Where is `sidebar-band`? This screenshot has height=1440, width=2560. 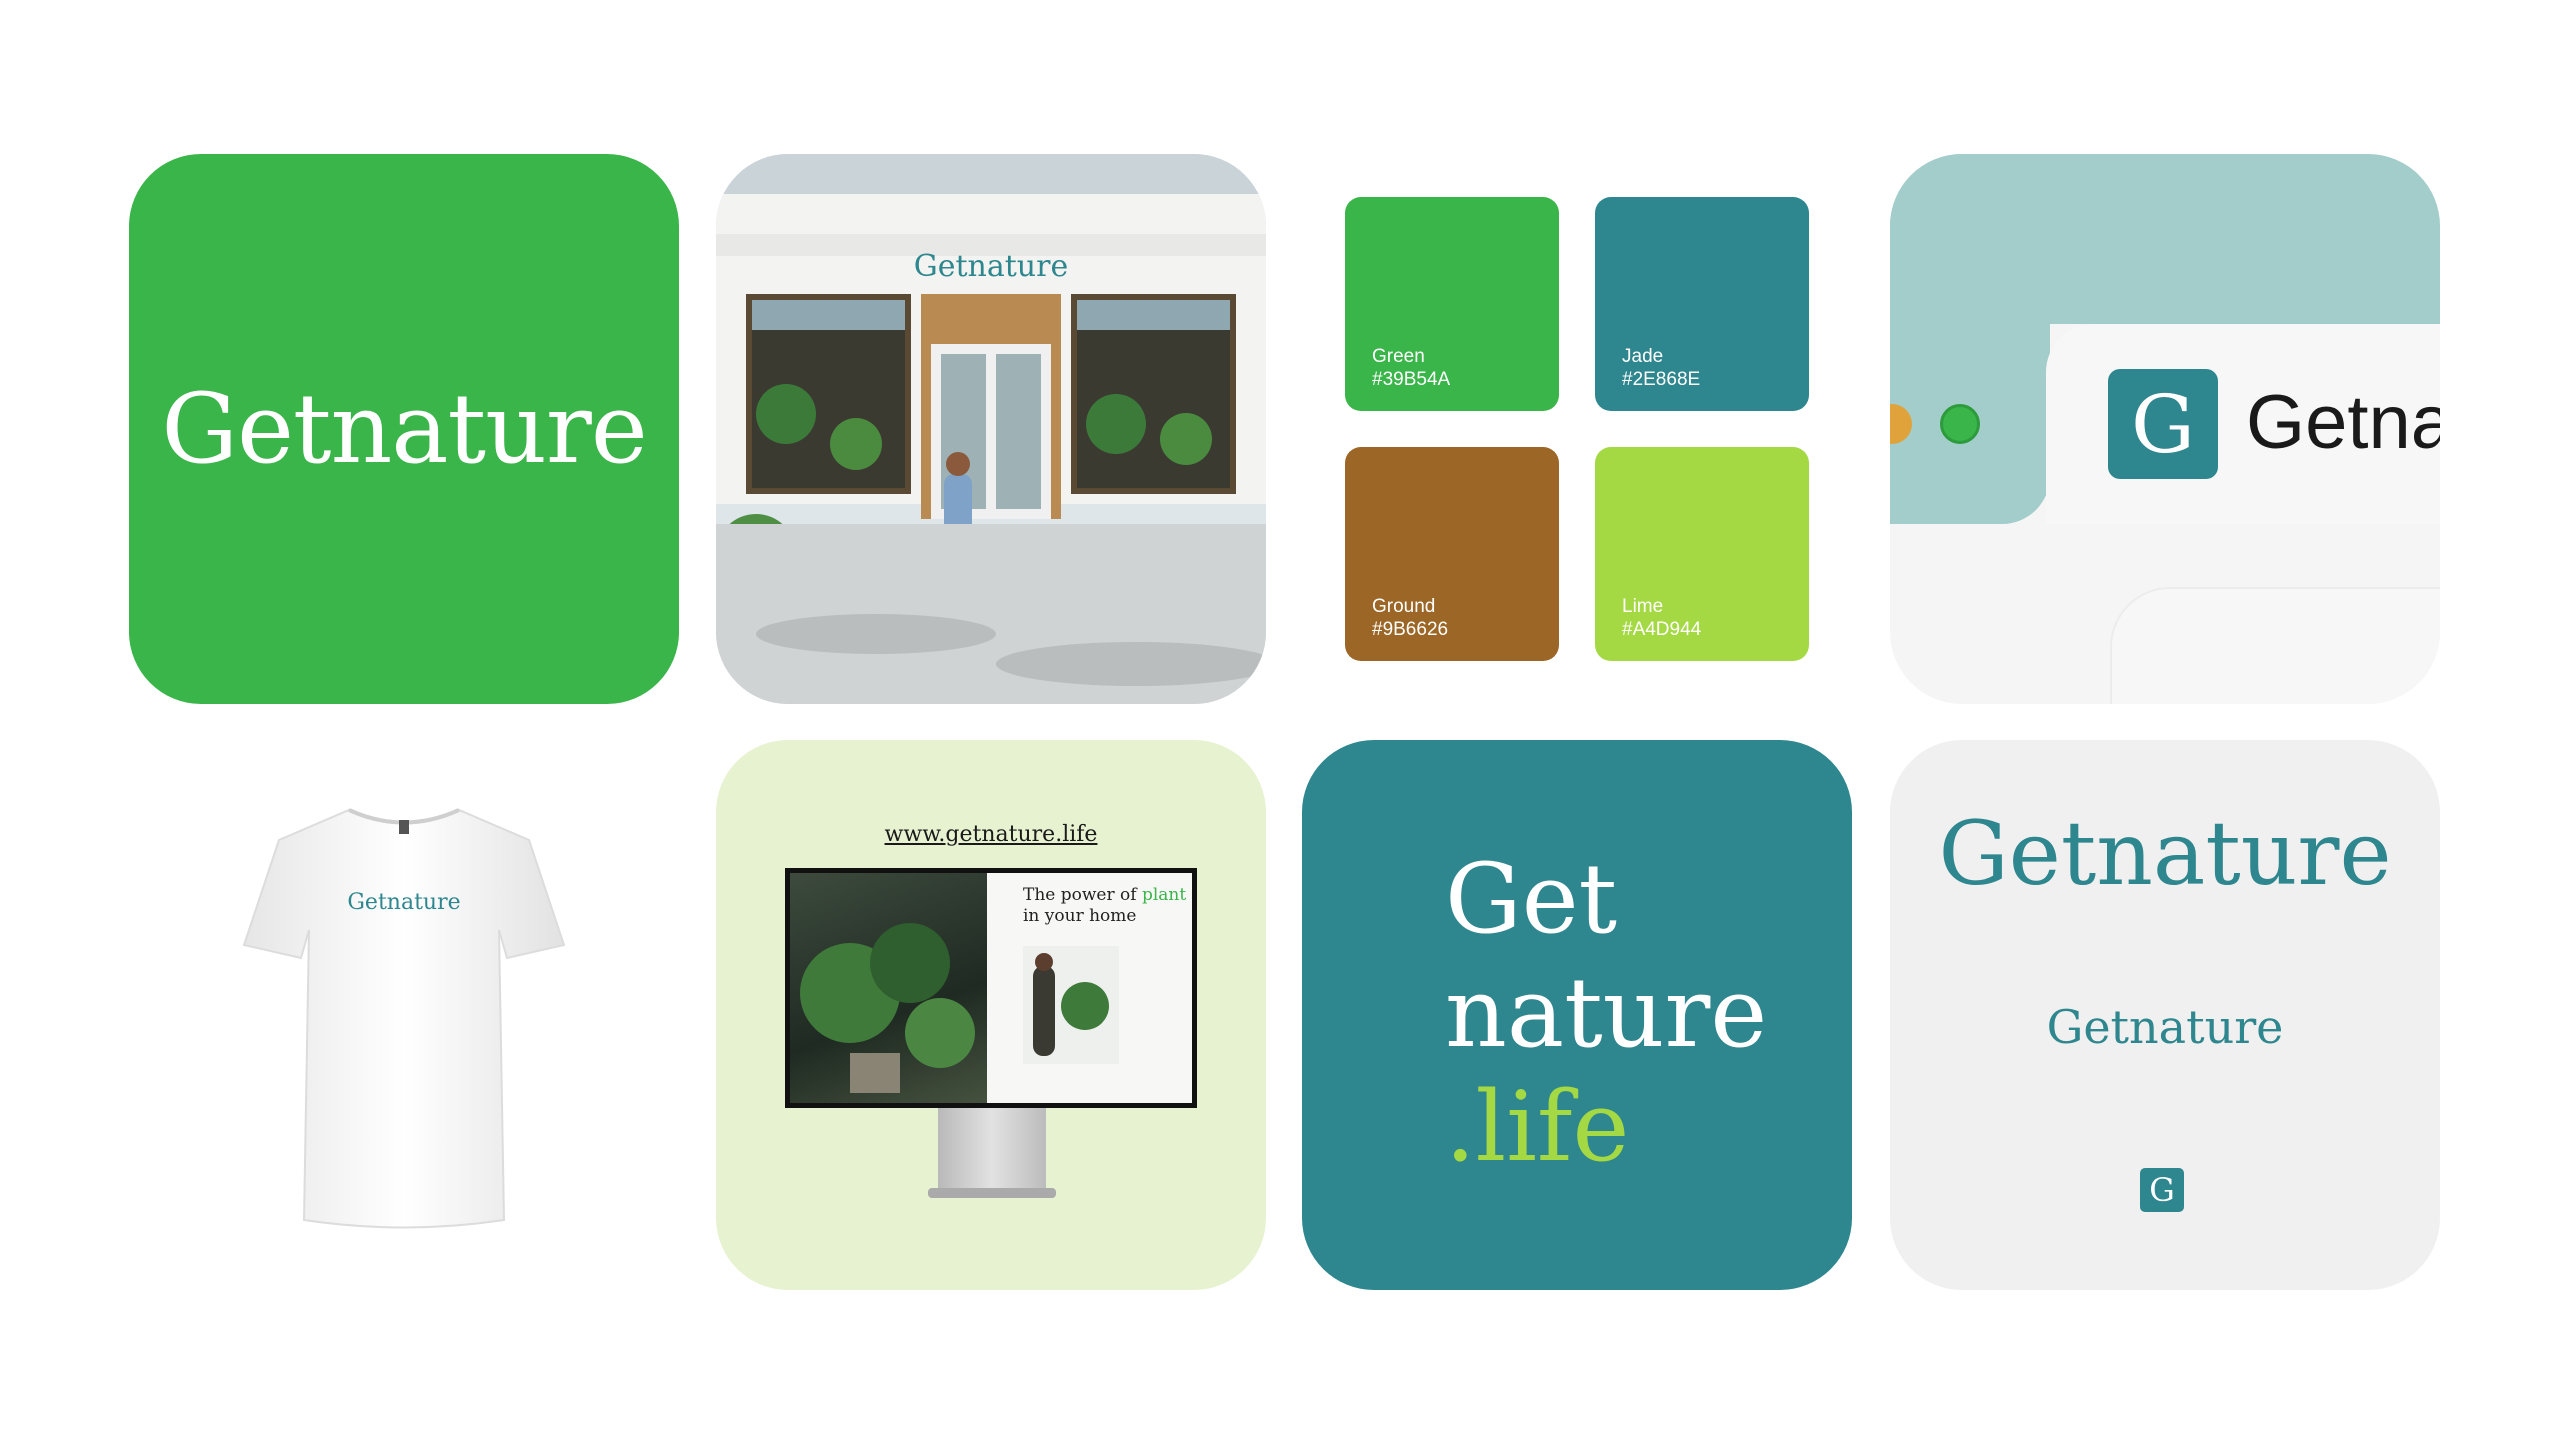
sidebar-band is located at coordinates (1970, 339).